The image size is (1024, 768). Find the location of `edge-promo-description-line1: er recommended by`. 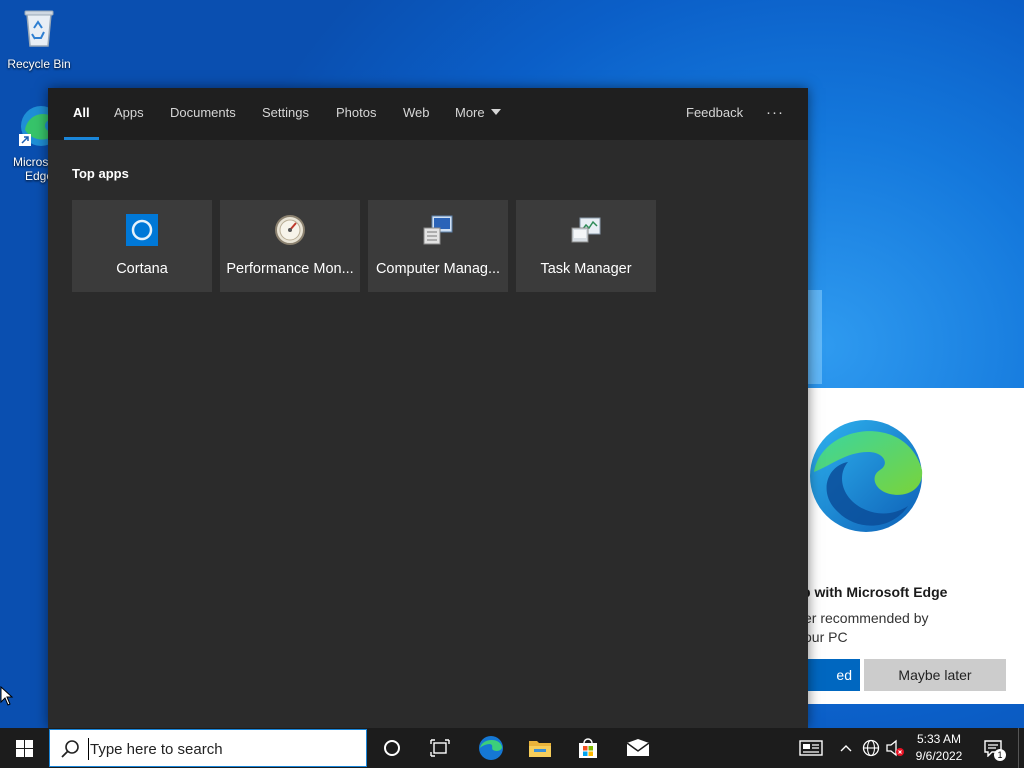

edge-promo-description-line1: er recommended by is located at coordinates (868, 618).